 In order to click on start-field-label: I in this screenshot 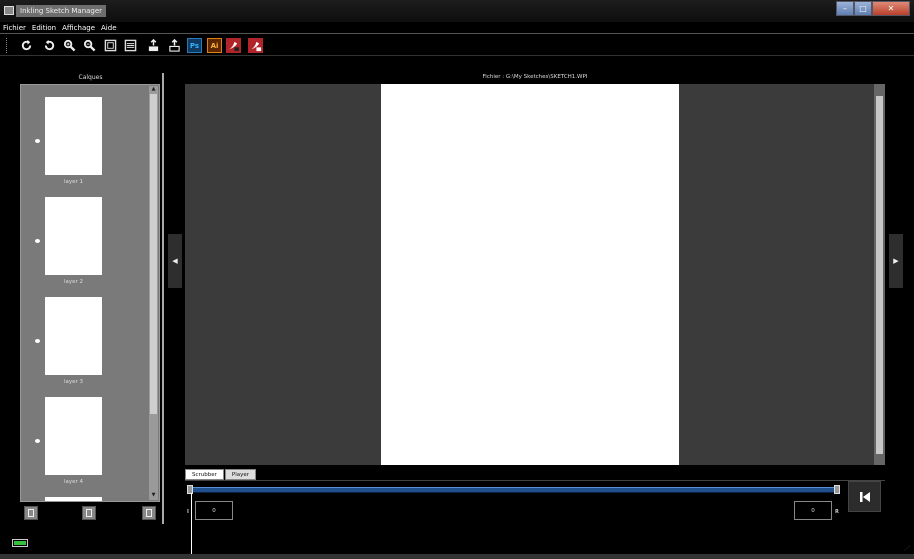, I will do `click(188, 512)`.